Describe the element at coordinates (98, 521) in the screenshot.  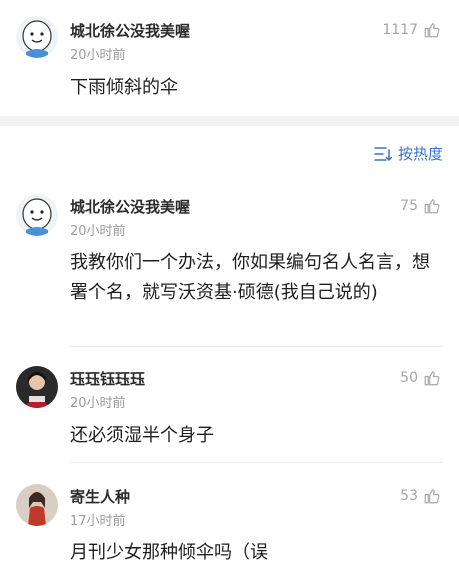
I see `comment-time: 17小时前` at that location.